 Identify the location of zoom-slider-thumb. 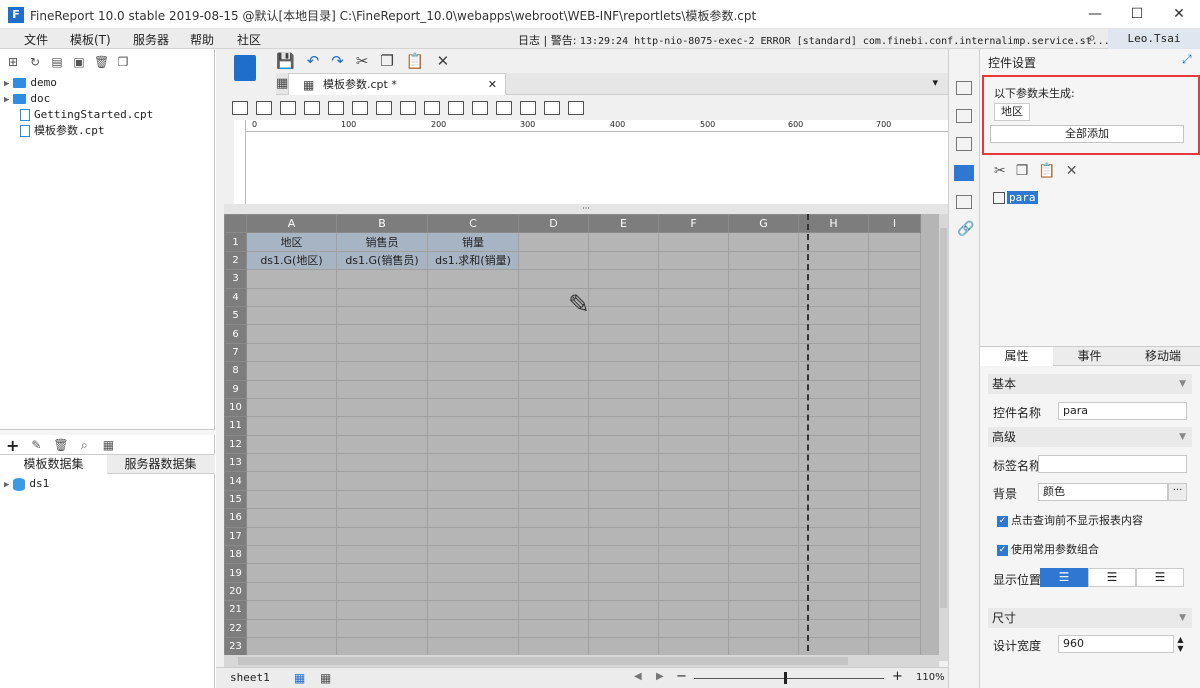
(785, 678).